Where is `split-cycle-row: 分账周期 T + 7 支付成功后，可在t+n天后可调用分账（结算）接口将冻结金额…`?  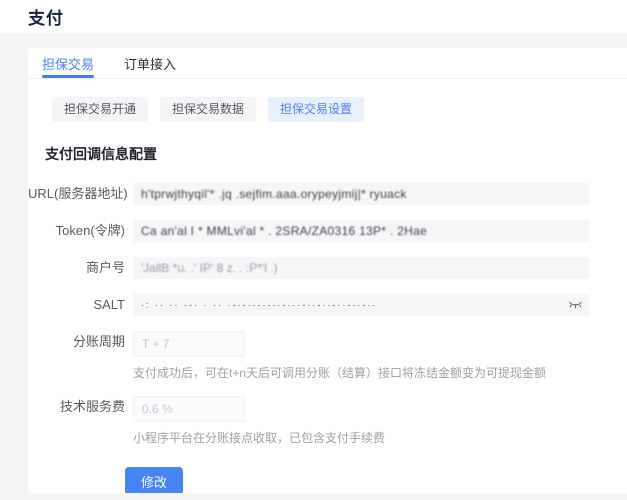 split-cycle-row: 分账周期 T + 7 支付成功后，可在t+n天后可调用分账（结算）接口将冻结金额… is located at coordinates (327, 356).